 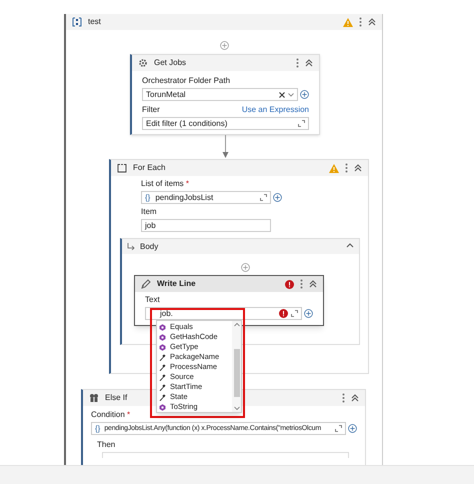 I want to click on scroll-up-icon, so click(x=237, y=325).